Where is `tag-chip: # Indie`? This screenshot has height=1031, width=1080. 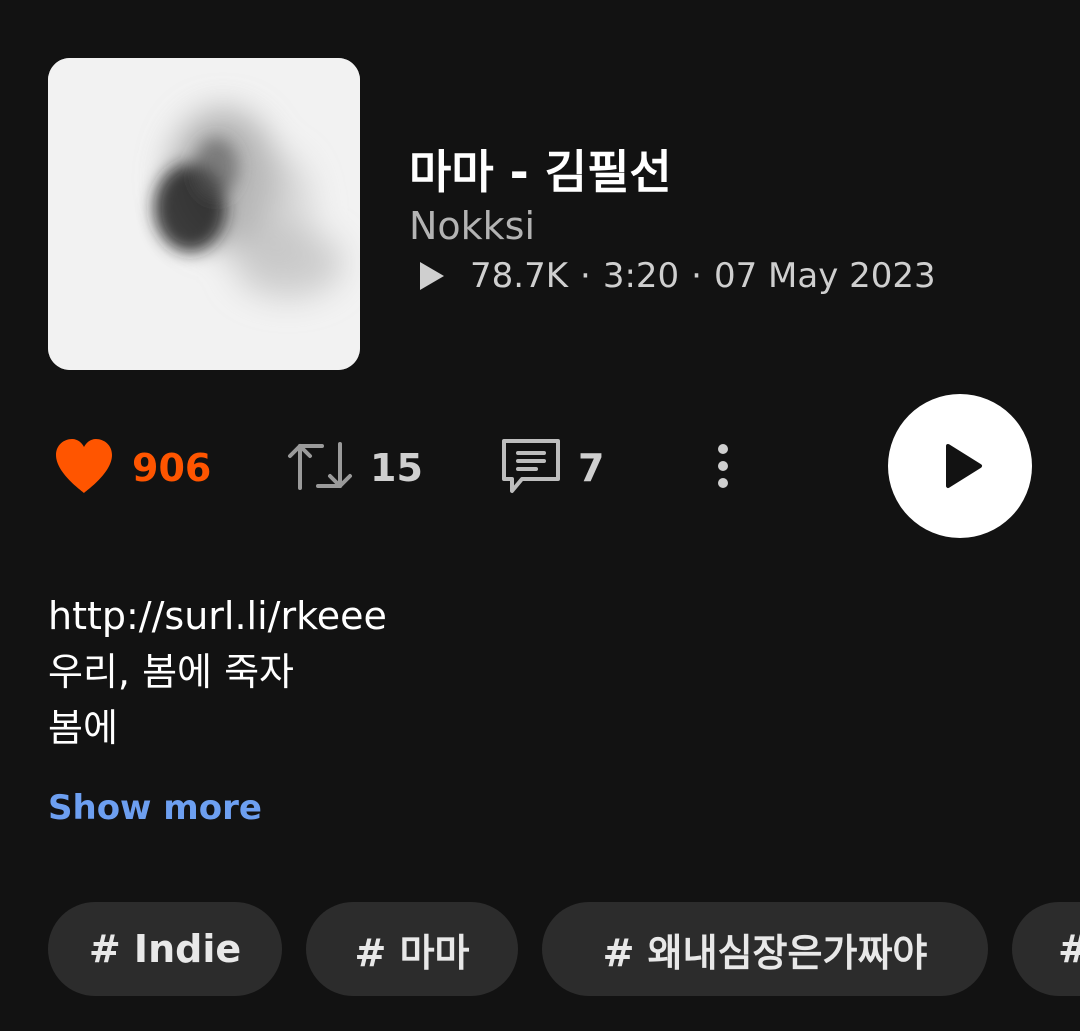
tag-chip: # Indie is located at coordinates (165, 949).